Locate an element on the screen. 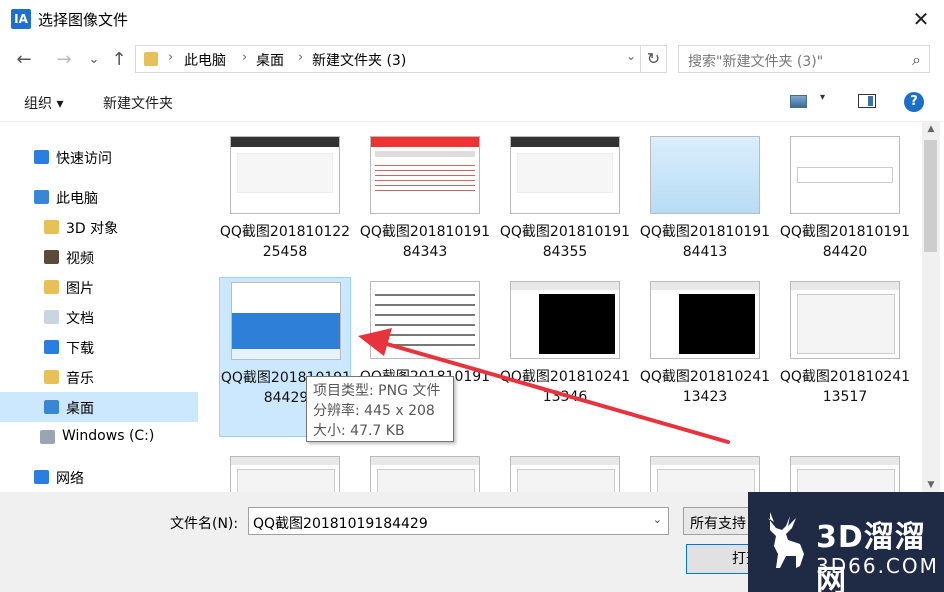 This screenshot has width=944, height=592. sidebar-item-label: 下载 is located at coordinates (80, 349).